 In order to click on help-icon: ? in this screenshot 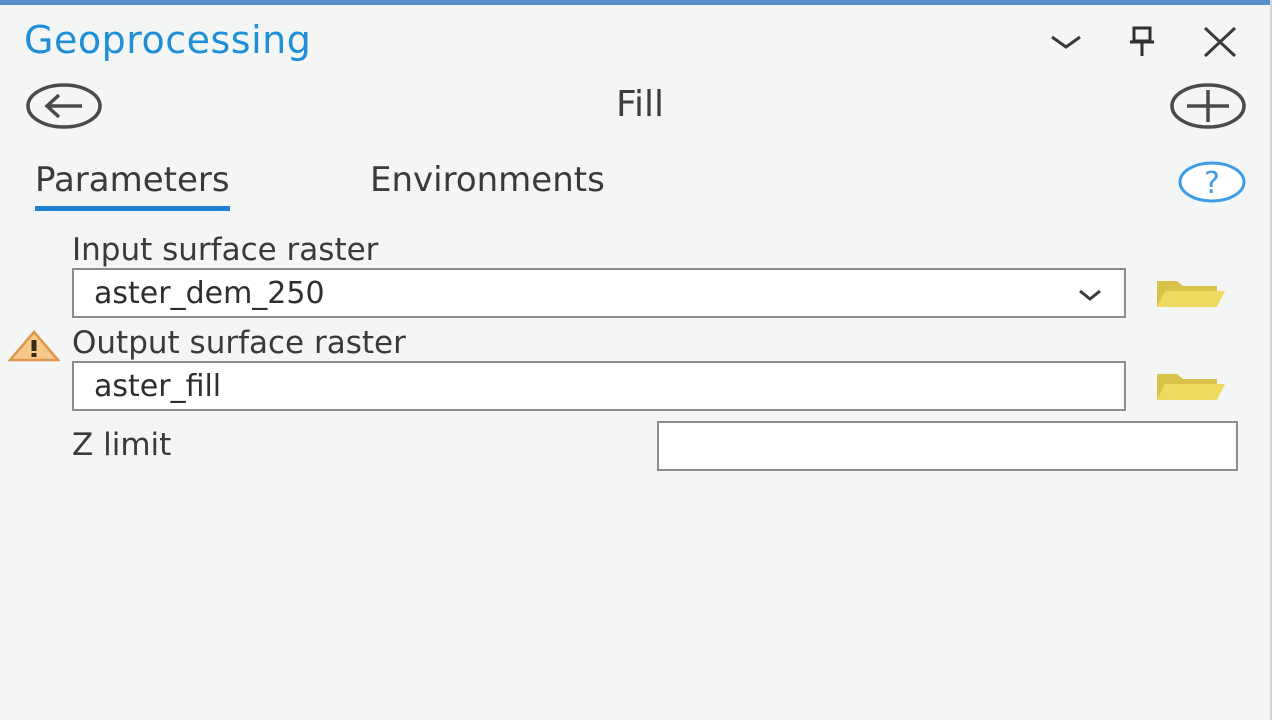, I will do `click(1212, 182)`.